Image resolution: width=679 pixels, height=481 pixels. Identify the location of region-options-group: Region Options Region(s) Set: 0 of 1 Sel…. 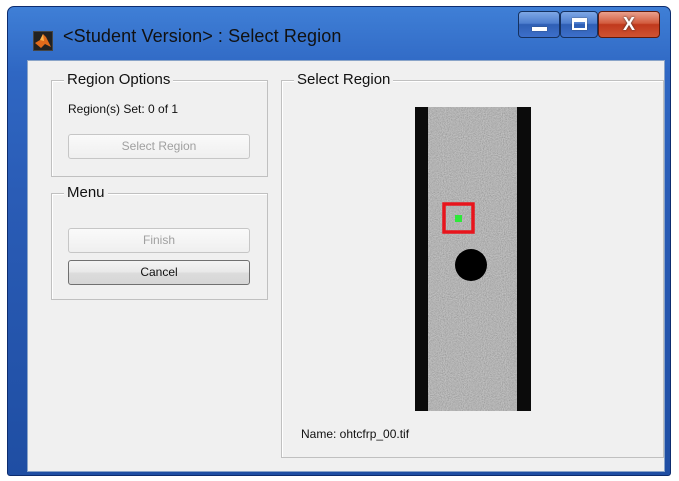
(159, 124).